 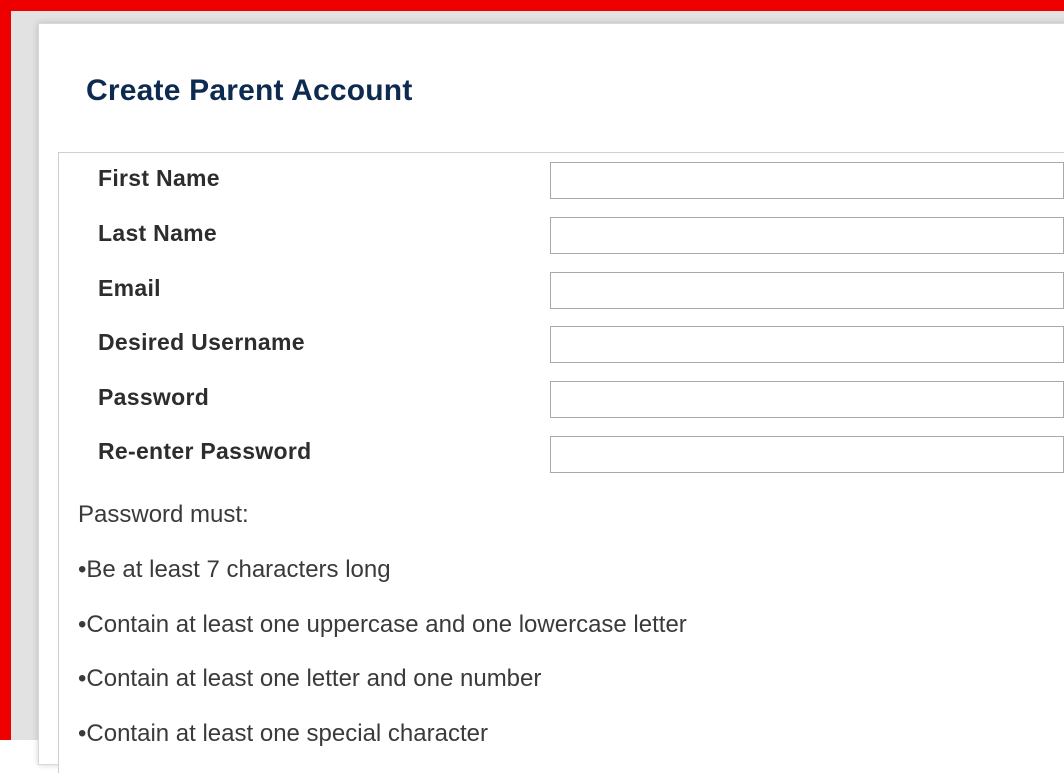 What do you see at coordinates (807, 180) in the screenshot?
I see `first-name-input` at bounding box center [807, 180].